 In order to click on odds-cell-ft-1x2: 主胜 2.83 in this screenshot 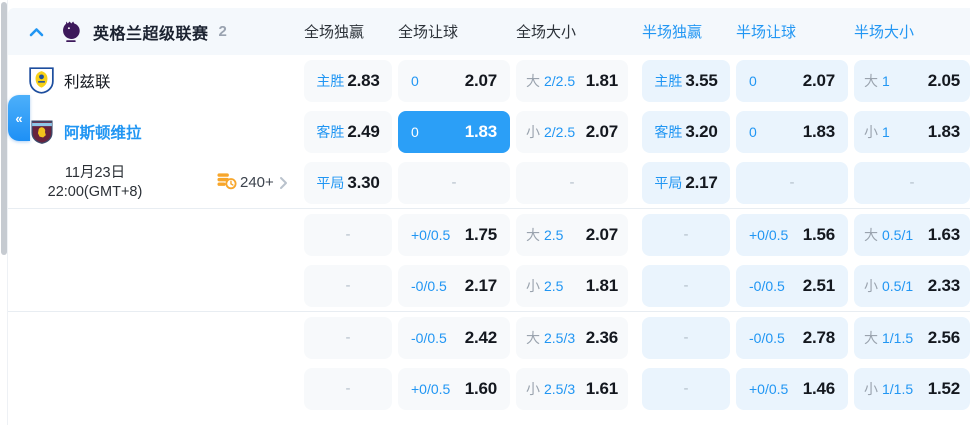, I will do `click(348, 80)`.